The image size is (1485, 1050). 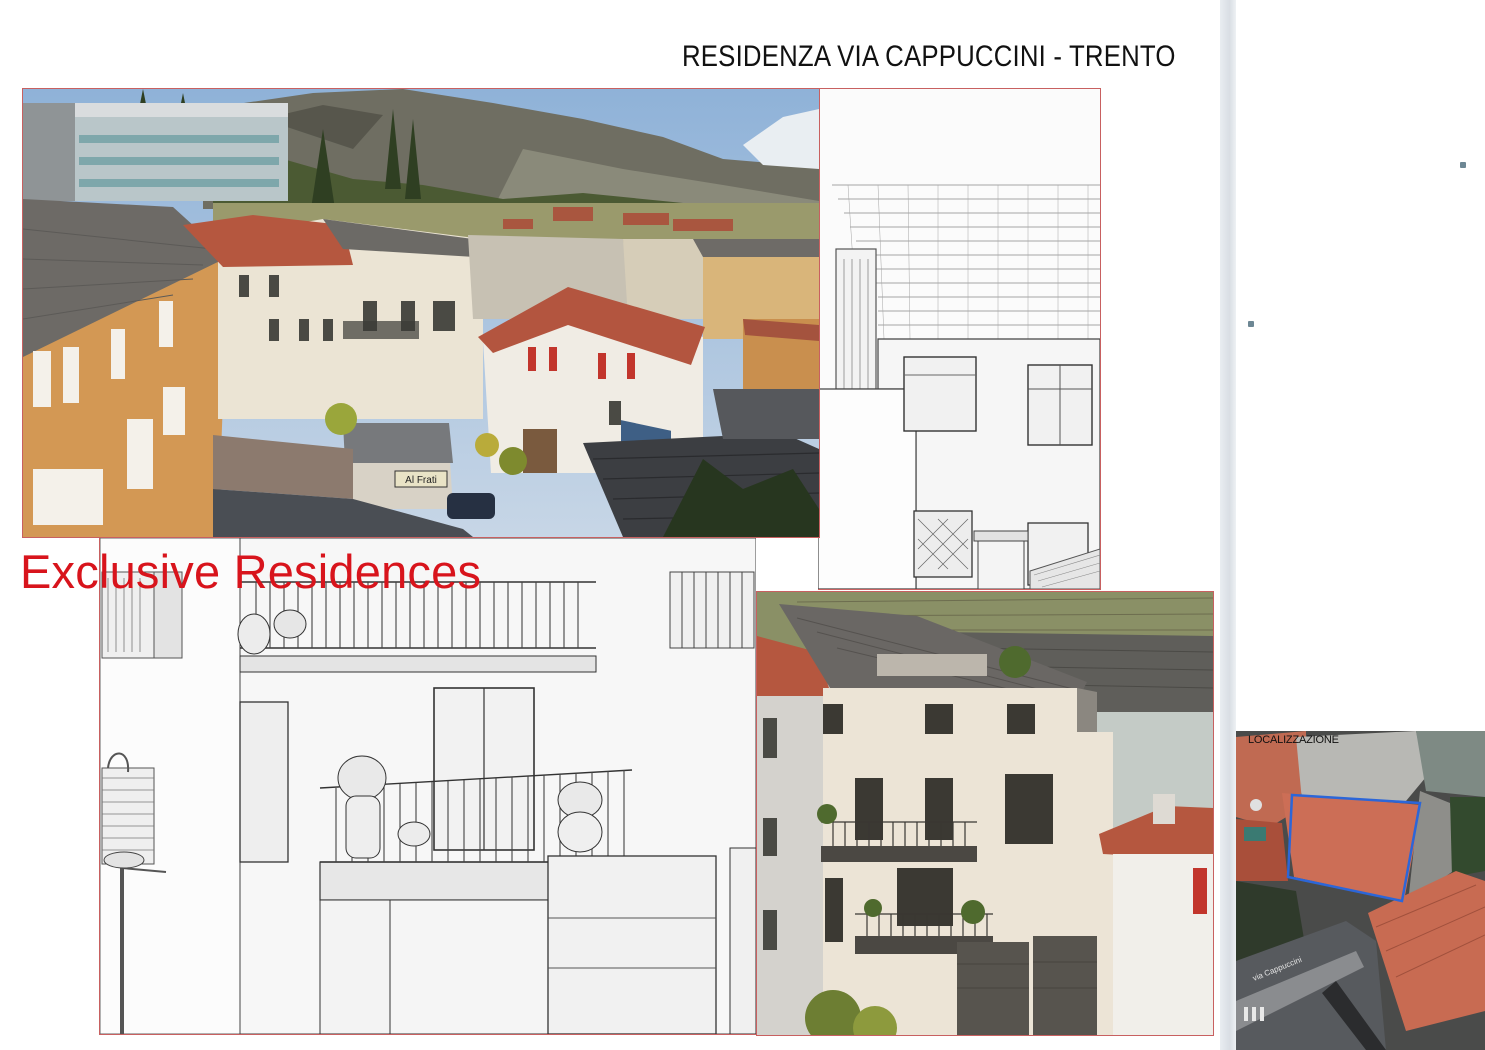 What do you see at coordinates (929, 56) in the screenshot?
I see `page-title: RESIDENZA VIA CAPPUCCINI - TRENTO` at bounding box center [929, 56].